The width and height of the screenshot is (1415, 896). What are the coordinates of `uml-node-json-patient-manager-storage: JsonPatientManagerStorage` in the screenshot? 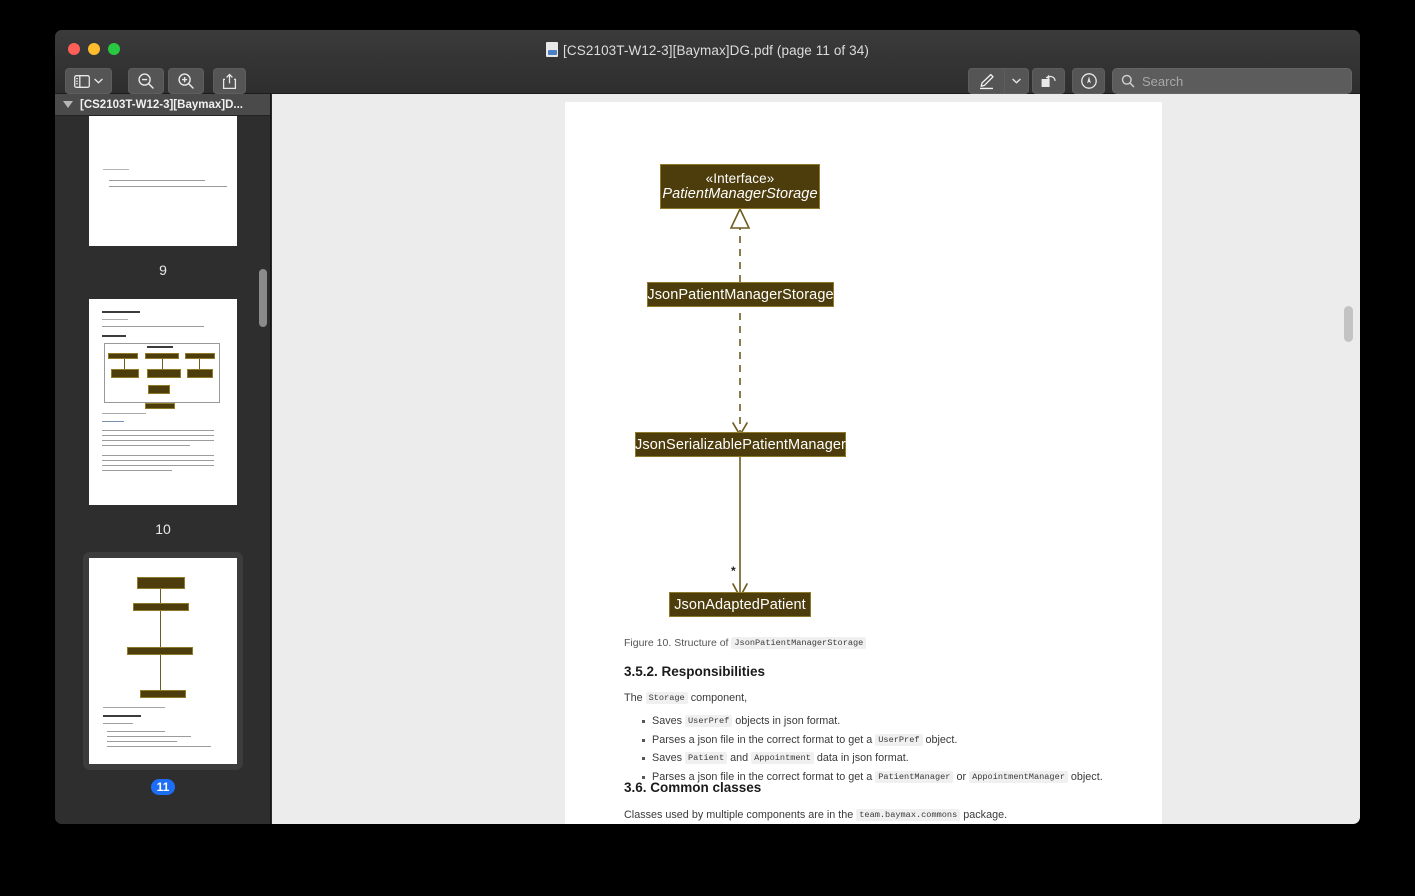 It's located at (740, 294).